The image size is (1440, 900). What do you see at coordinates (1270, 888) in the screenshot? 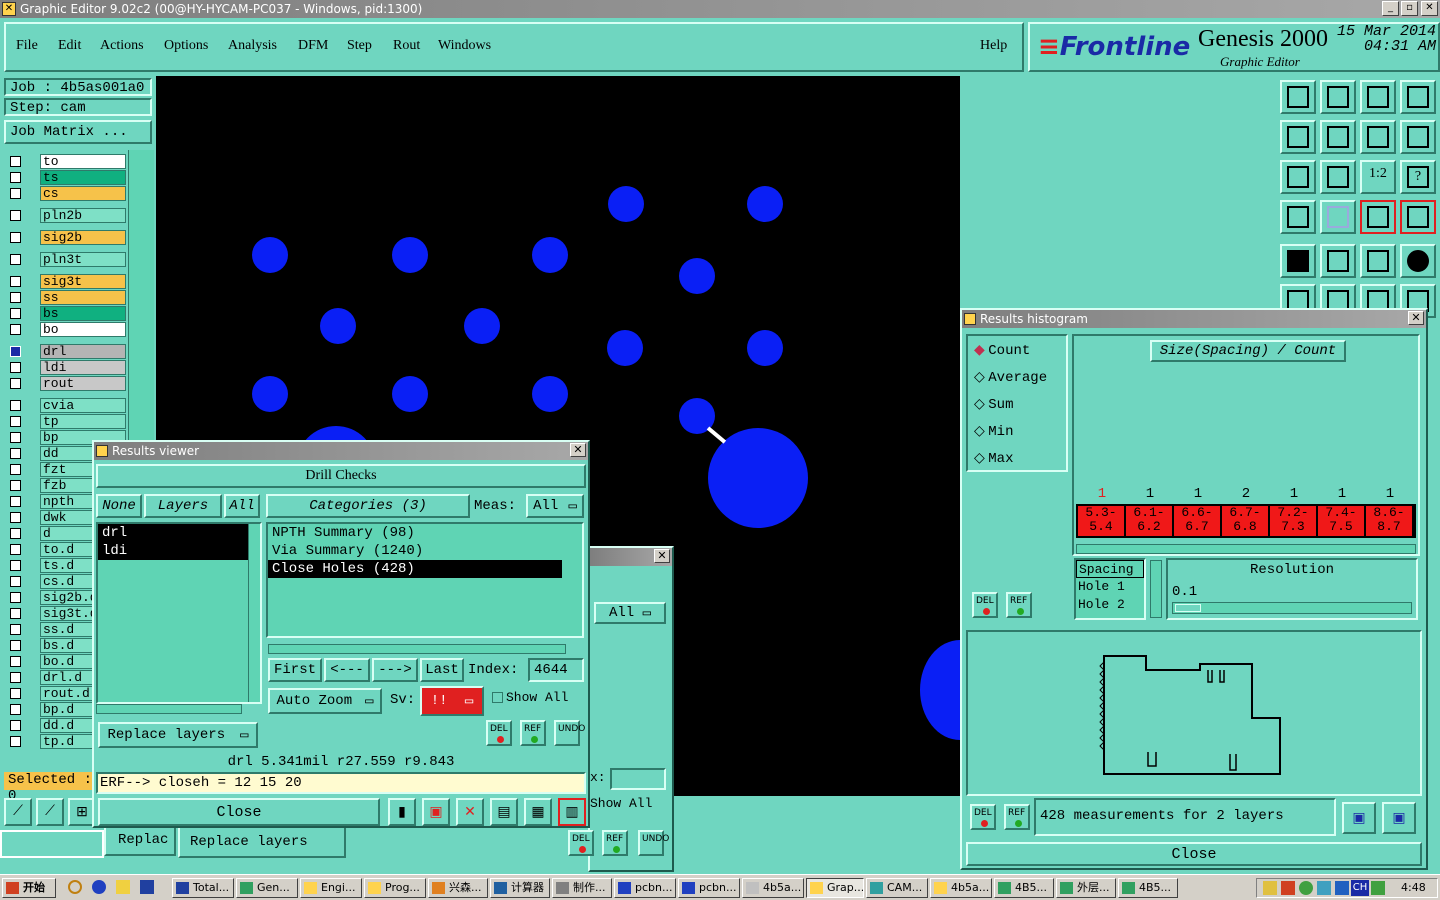
I see `tray-tool-icon` at bounding box center [1270, 888].